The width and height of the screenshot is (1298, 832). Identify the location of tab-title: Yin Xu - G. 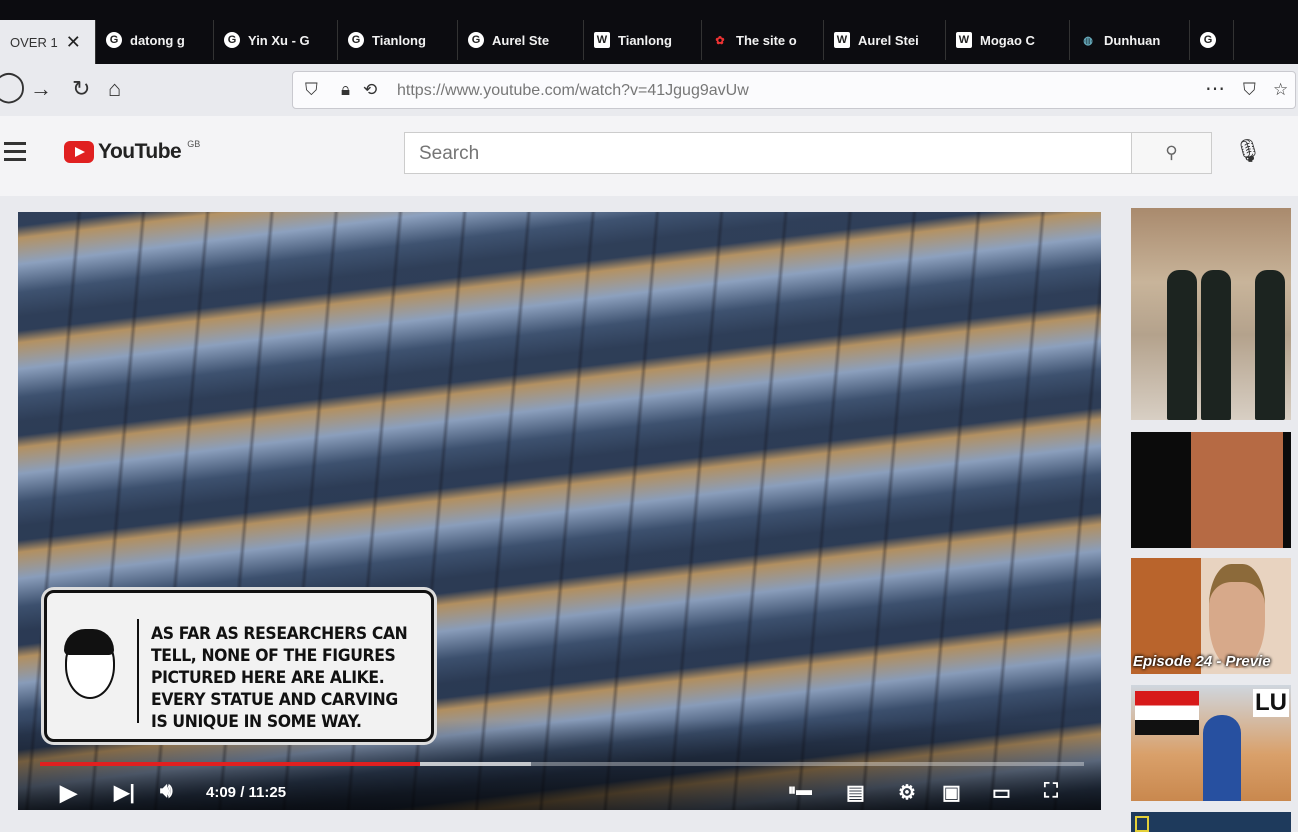
(279, 40).